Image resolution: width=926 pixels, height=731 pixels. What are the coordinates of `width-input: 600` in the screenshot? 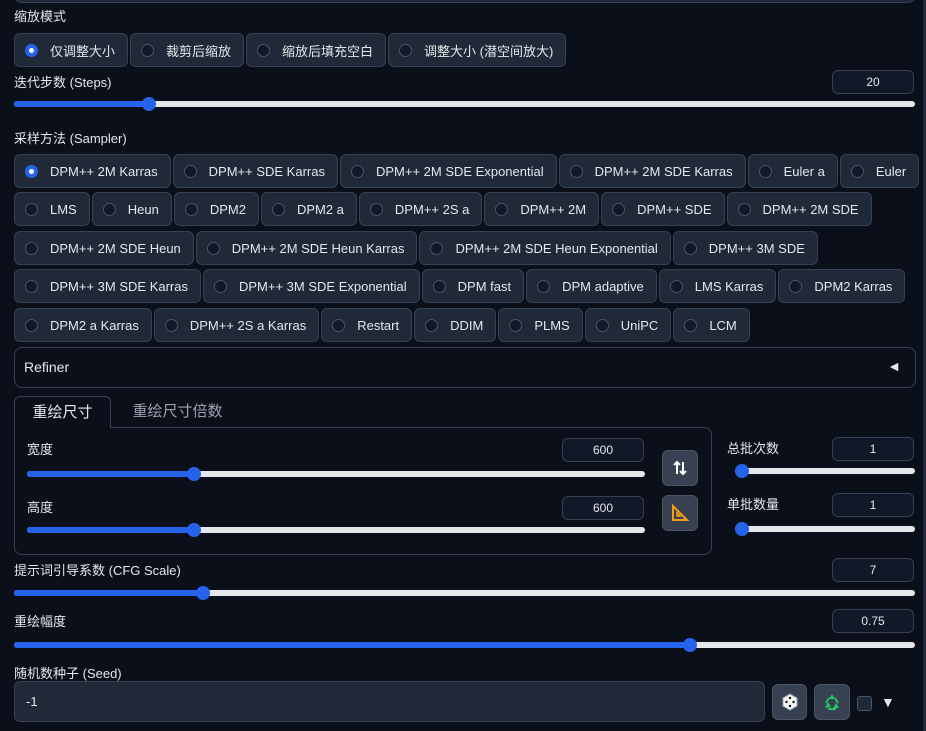 It's located at (603, 450).